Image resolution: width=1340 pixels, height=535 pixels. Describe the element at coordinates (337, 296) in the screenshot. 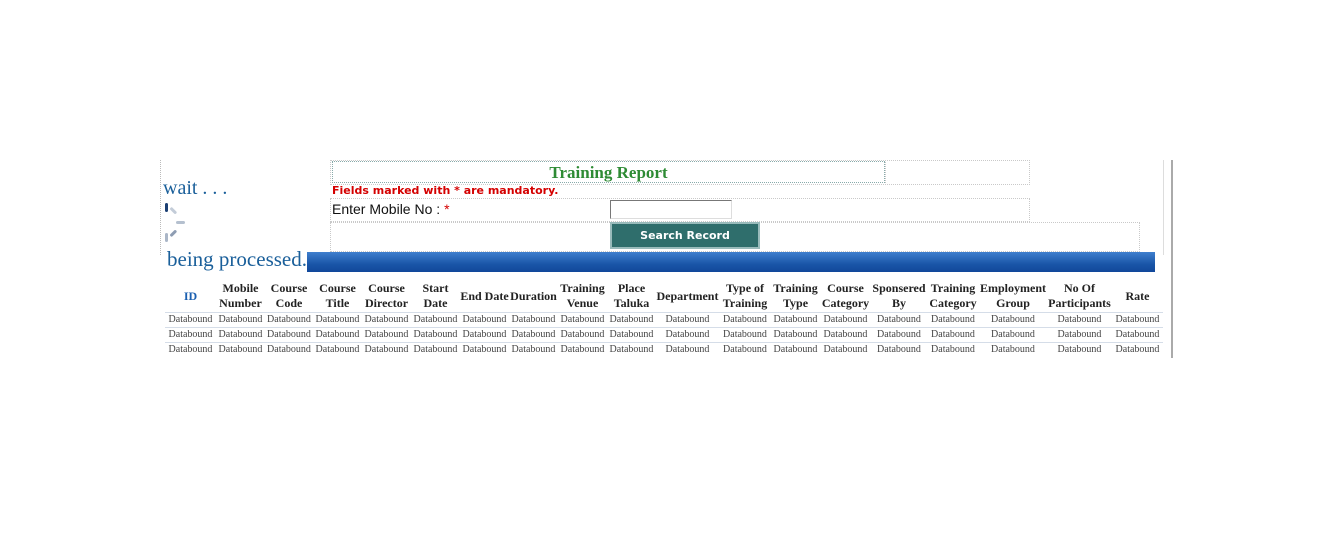

I see `column-header: Course Title` at that location.